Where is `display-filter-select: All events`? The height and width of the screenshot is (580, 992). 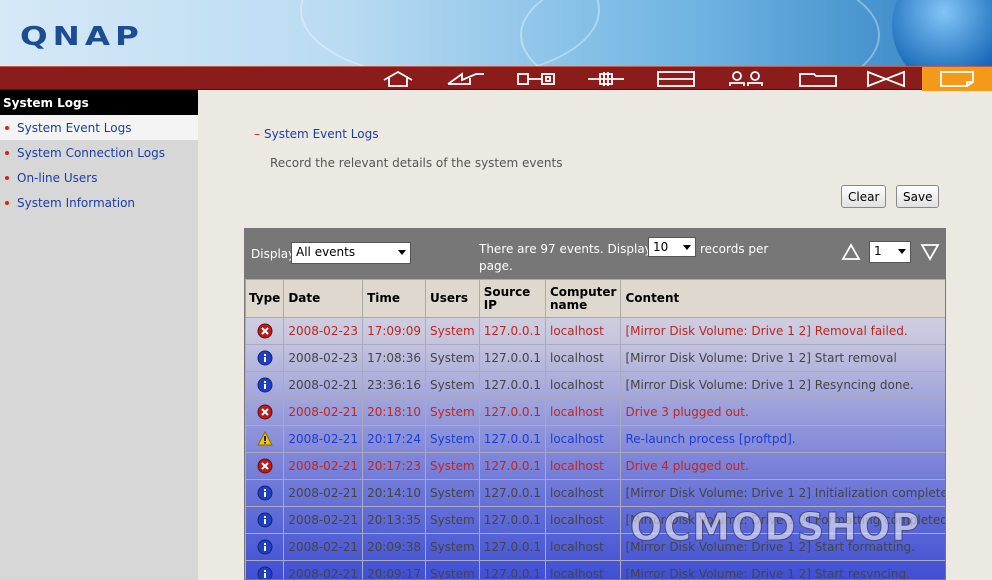 display-filter-select: All events is located at coordinates (351, 253).